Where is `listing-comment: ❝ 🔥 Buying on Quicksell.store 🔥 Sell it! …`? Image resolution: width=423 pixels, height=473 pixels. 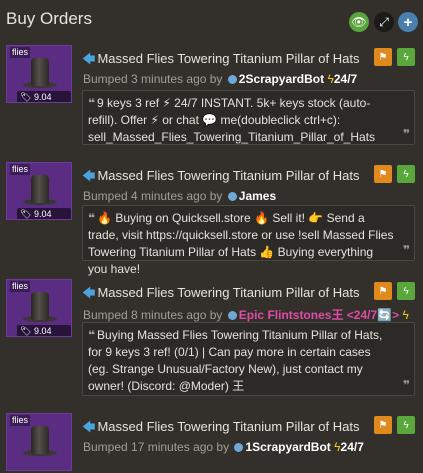 listing-comment: ❝ 🔥 Buying on Quicksell.store 🔥 Sell it! … is located at coordinates (248, 240).